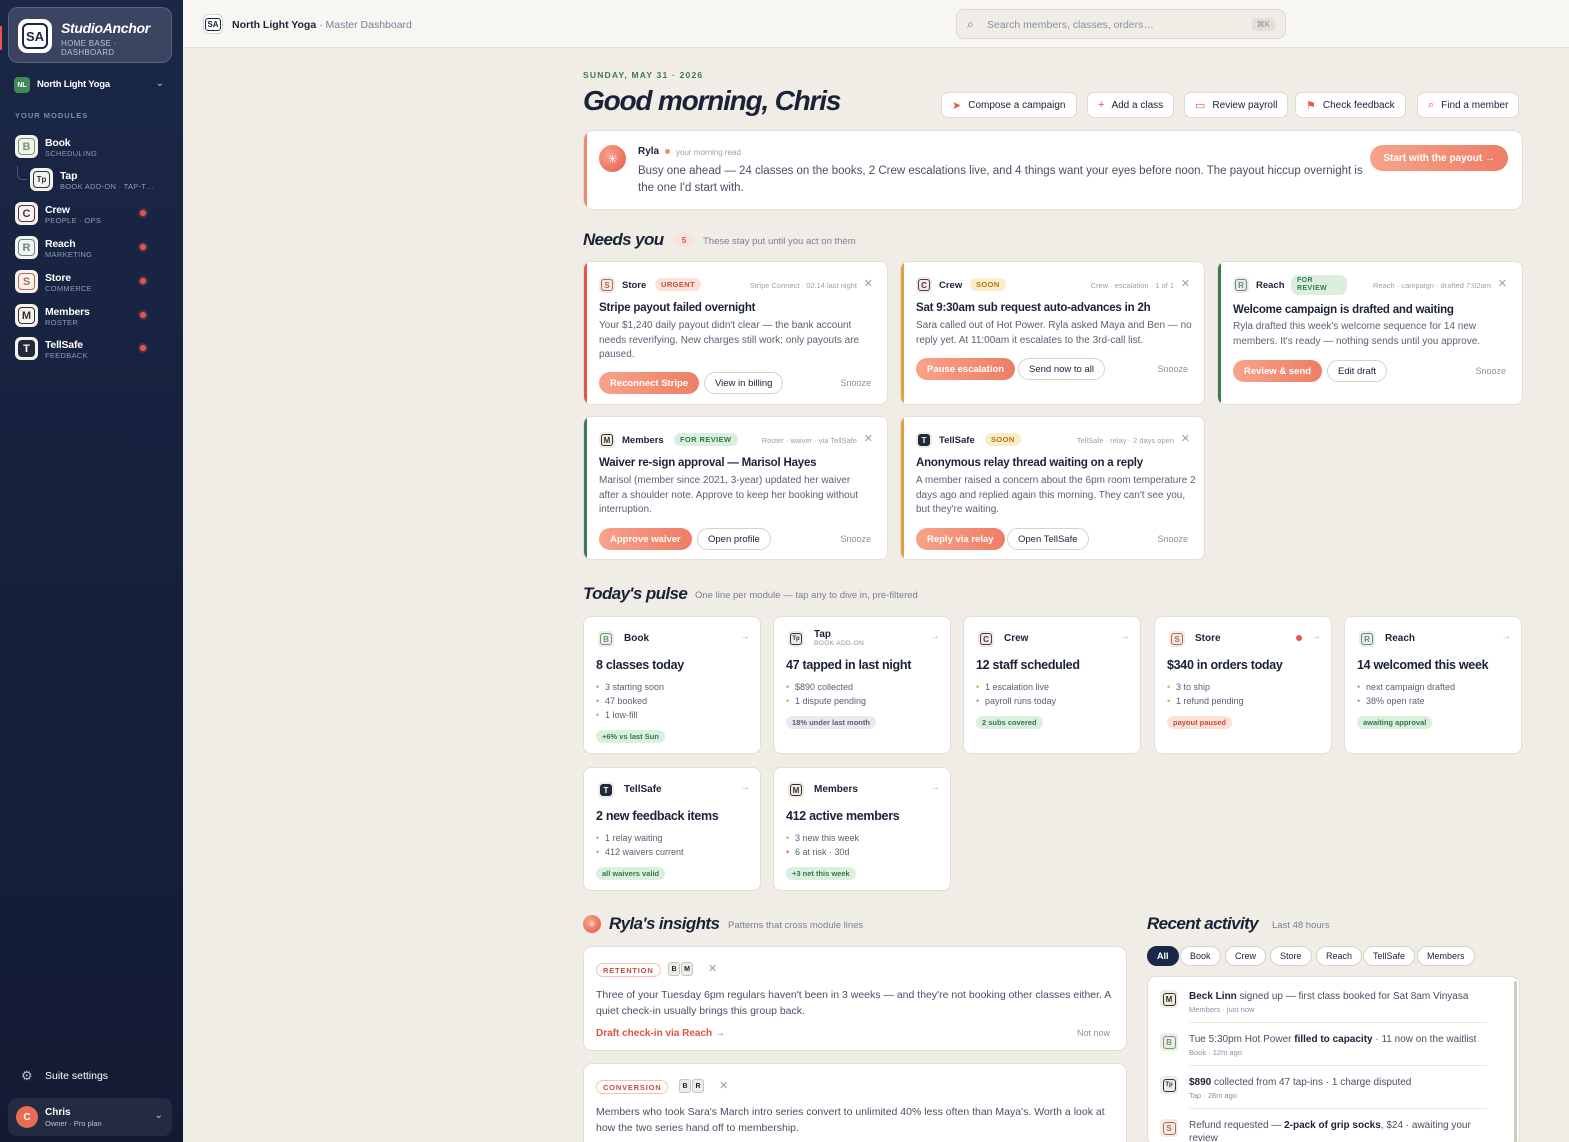 Image resolution: width=1569 pixels, height=1142 pixels. Describe the element at coordinates (660, 1033) in the screenshot. I see `draft-check-in-link: Draft check-in via Reach →` at that location.